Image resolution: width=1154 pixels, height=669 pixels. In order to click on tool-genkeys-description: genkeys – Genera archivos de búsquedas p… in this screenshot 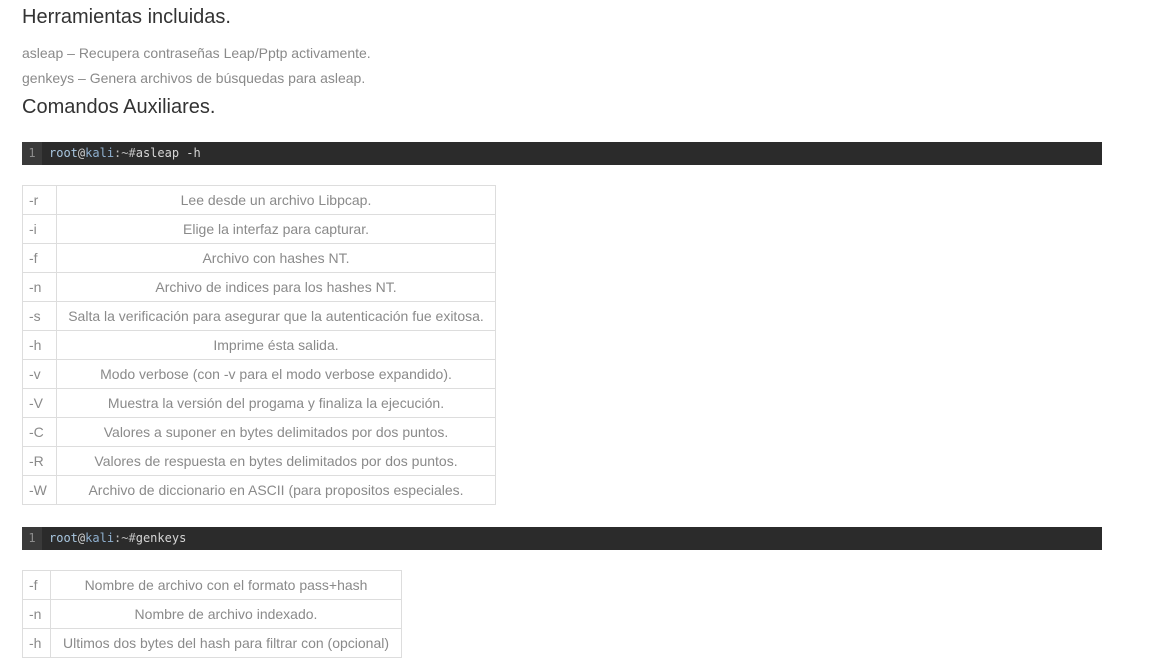, I will do `click(194, 78)`.